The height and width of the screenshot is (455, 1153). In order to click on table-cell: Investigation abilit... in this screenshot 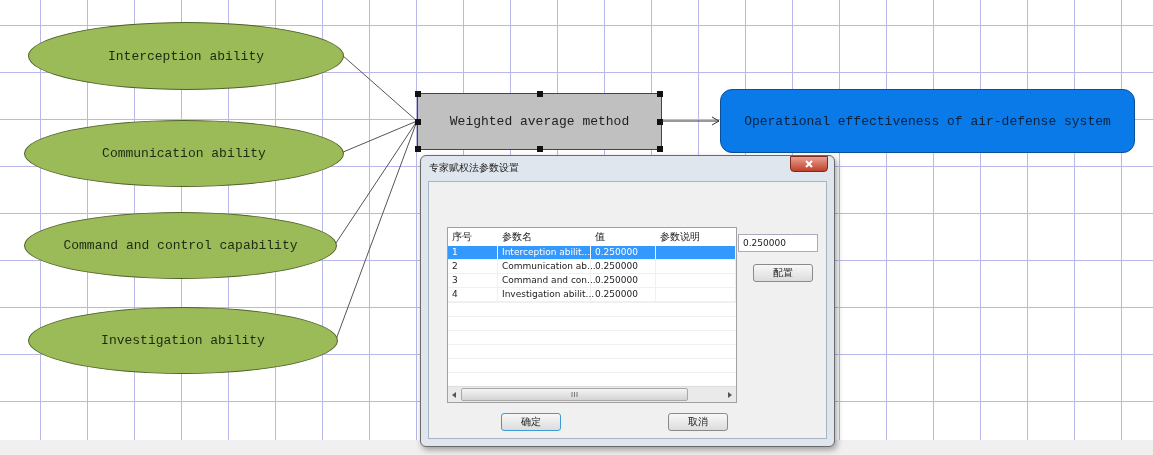, I will do `click(544, 294)`.